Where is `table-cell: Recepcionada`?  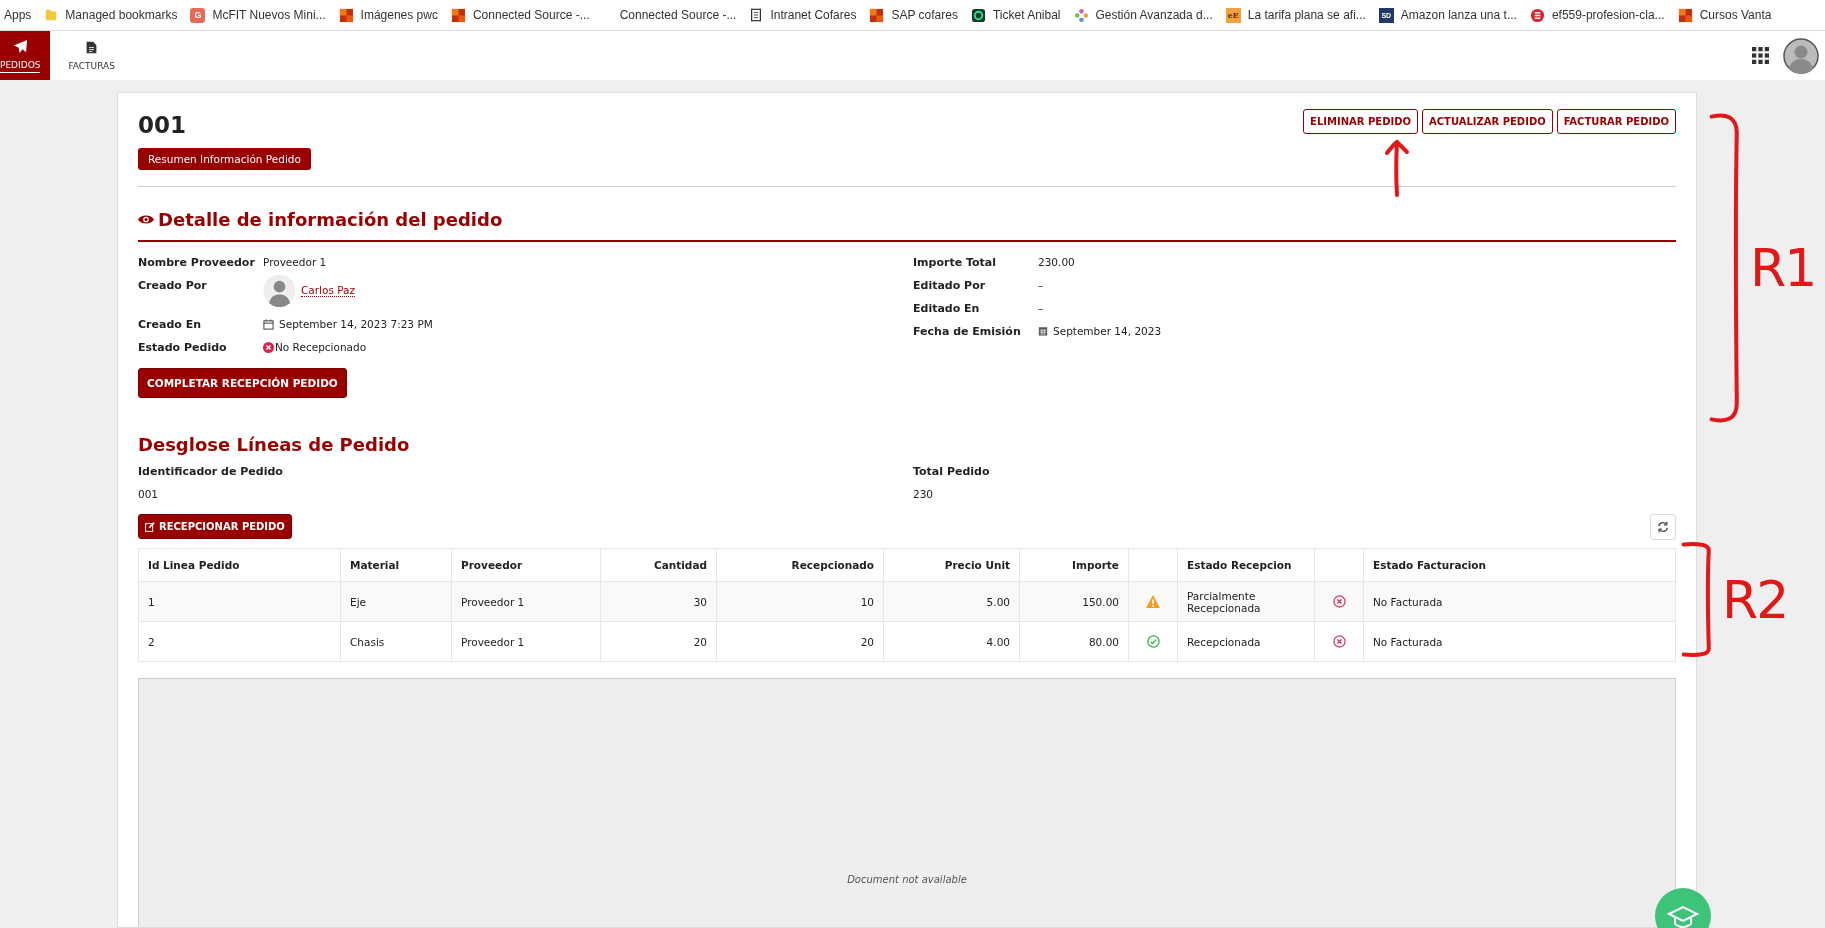 table-cell: Recepcionada is located at coordinates (1246, 641).